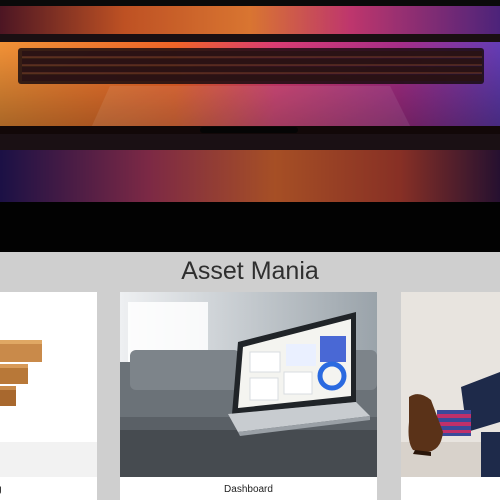  I want to click on asset-card: g, so click(48, 396).